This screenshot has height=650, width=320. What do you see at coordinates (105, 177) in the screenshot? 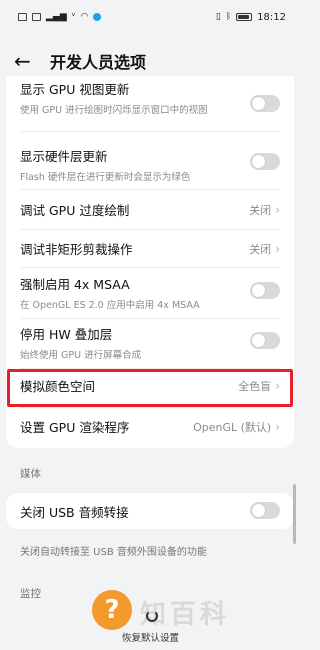
I see `setting-subtitle: Flash 硬件层在进行更新时会显示为绿色` at bounding box center [105, 177].